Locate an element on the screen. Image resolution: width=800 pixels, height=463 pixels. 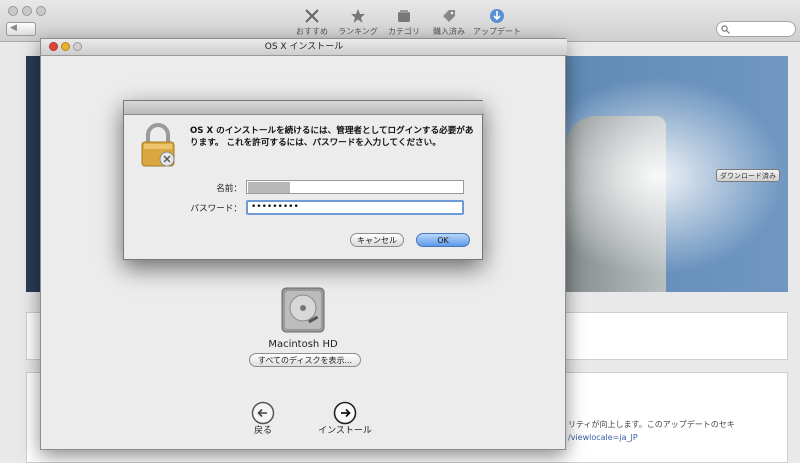
back-arrow-icon: ◀ is located at coordinates (12, 28).